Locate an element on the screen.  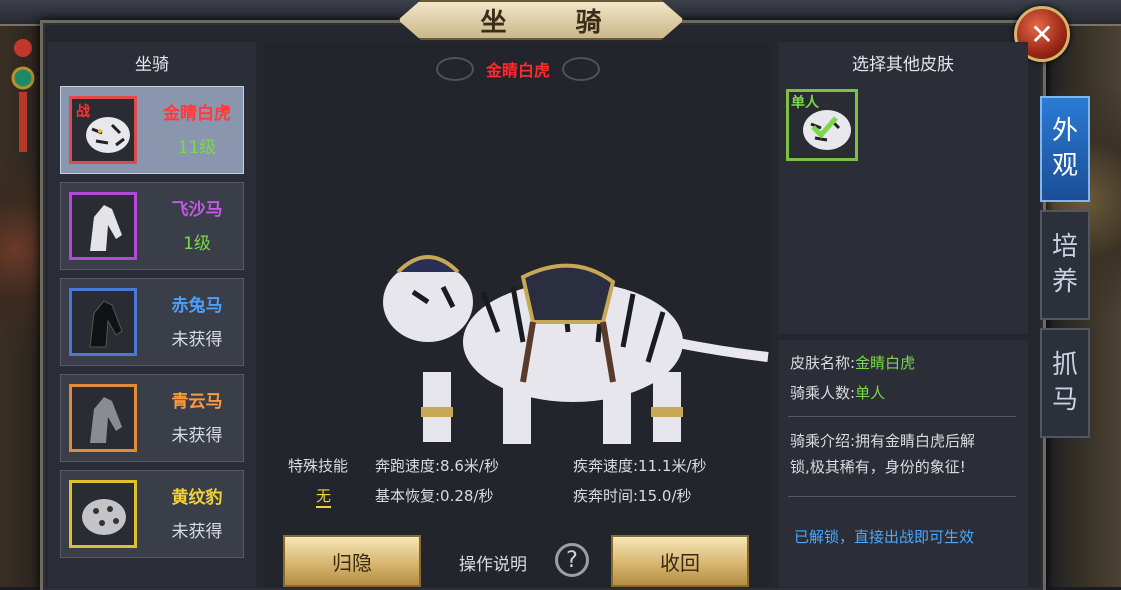
recall-button: 收回 is located at coordinates (680, 561).